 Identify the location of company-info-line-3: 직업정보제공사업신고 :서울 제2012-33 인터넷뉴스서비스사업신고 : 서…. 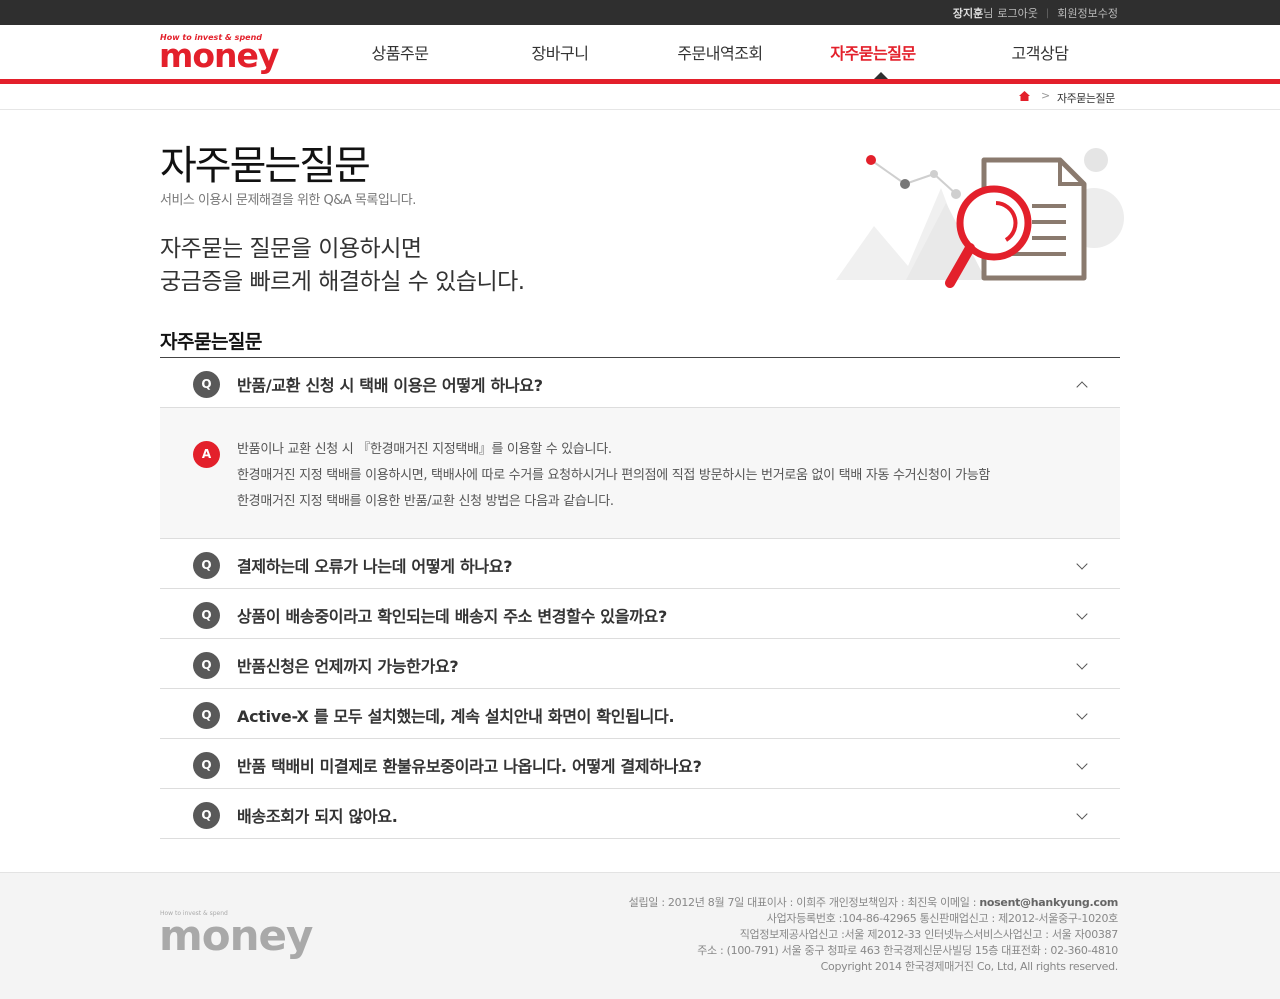
(929, 934).